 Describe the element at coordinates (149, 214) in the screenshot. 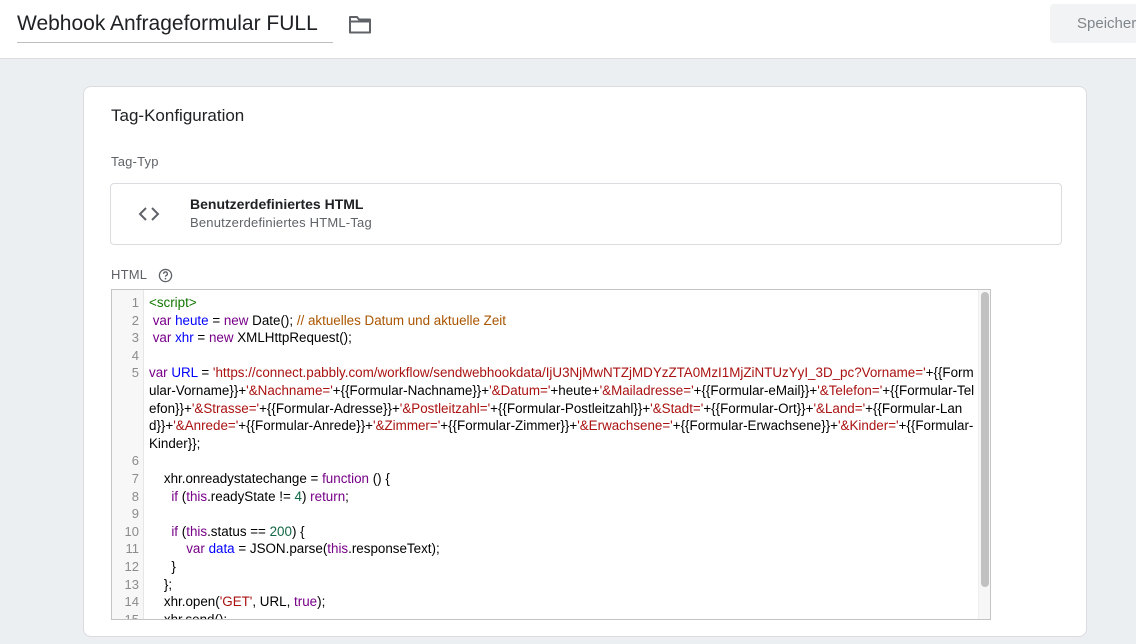

I see `code-icon` at that location.